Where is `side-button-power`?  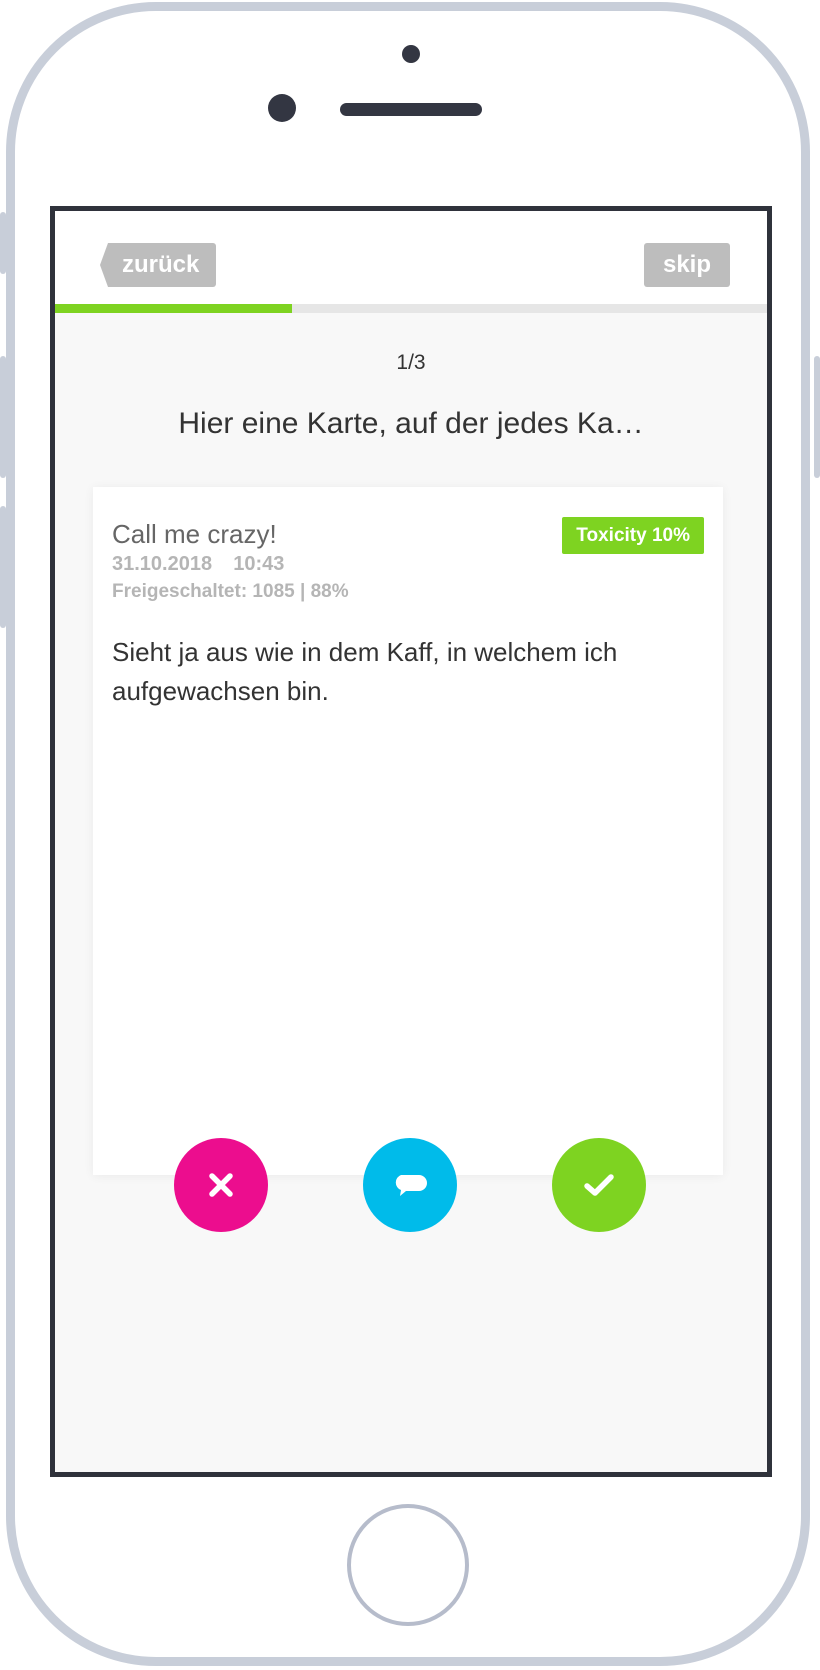 side-button-power is located at coordinates (817, 417).